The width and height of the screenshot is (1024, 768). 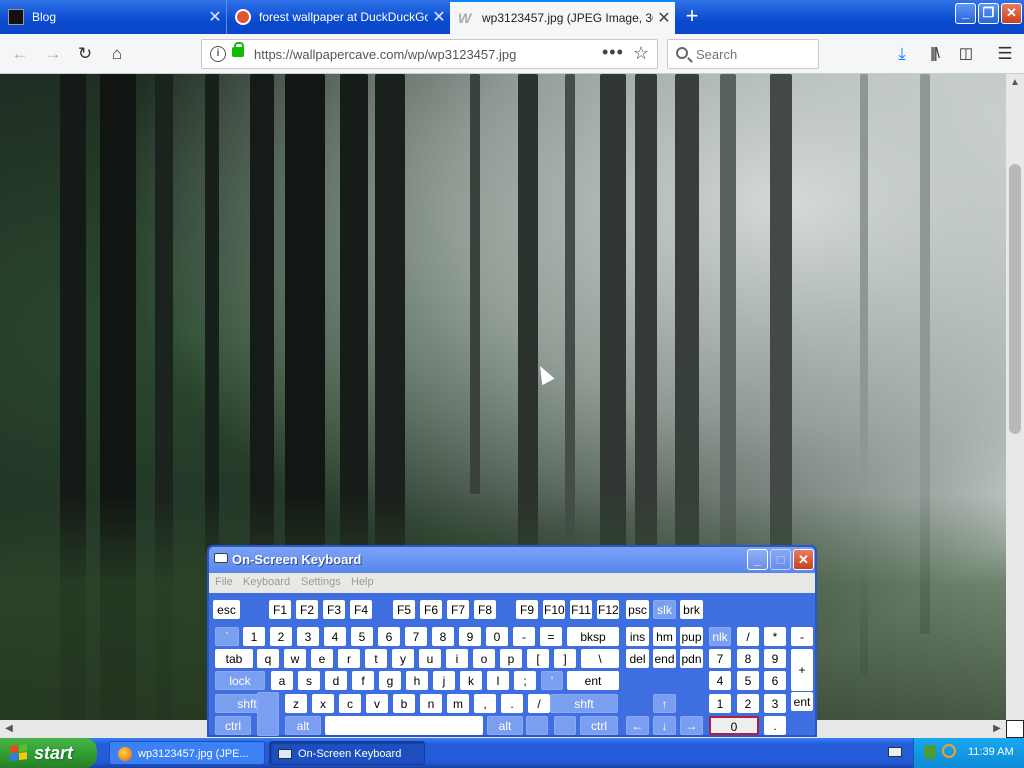 What do you see at coordinates (584, 703) in the screenshot?
I see `osk-key: shft` at bounding box center [584, 703].